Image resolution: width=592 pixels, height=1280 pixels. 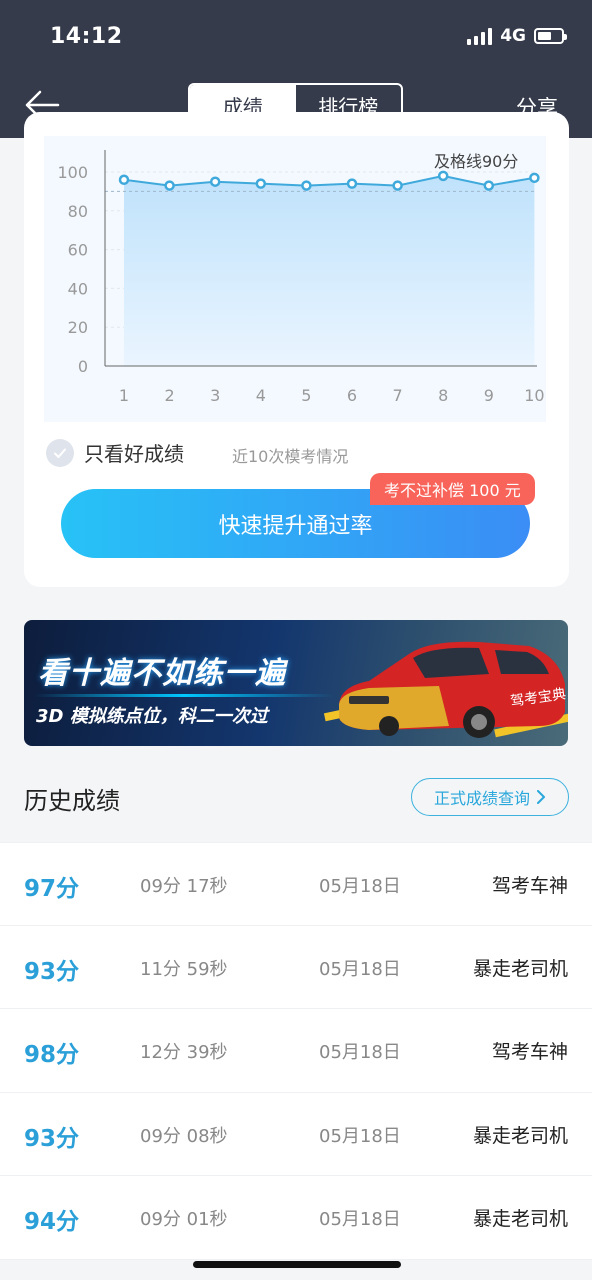 What do you see at coordinates (261, 395) in the screenshot?
I see `x-tick-label: 4` at bounding box center [261, 395].